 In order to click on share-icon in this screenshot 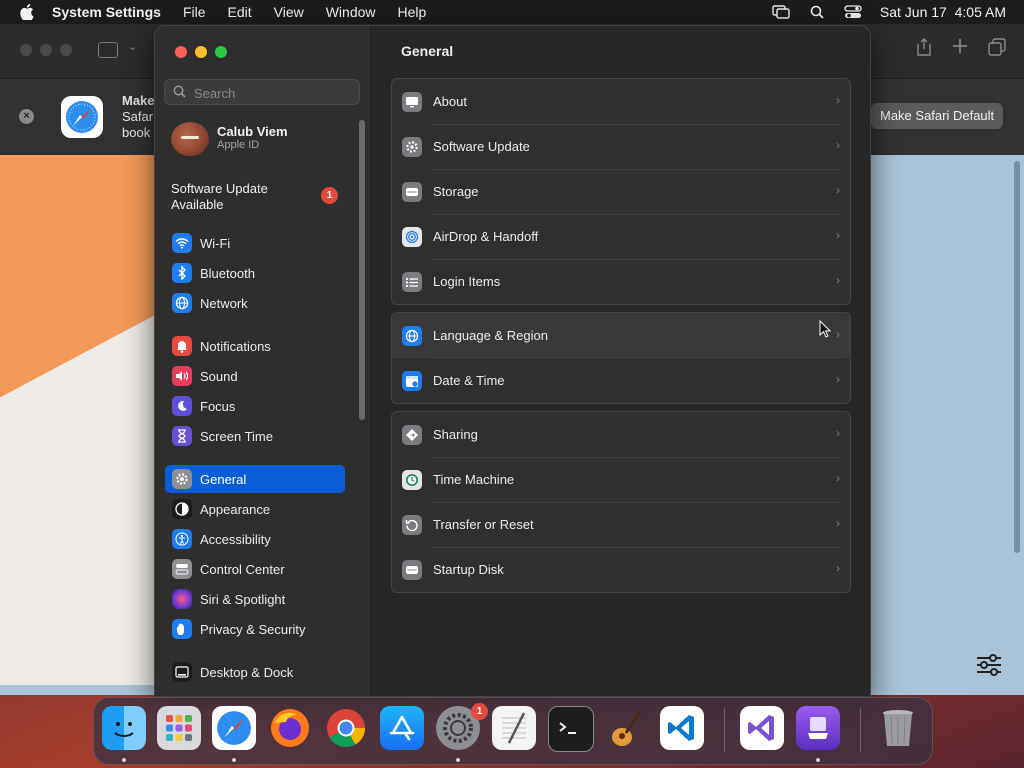, I will do `click(924, 49)`.